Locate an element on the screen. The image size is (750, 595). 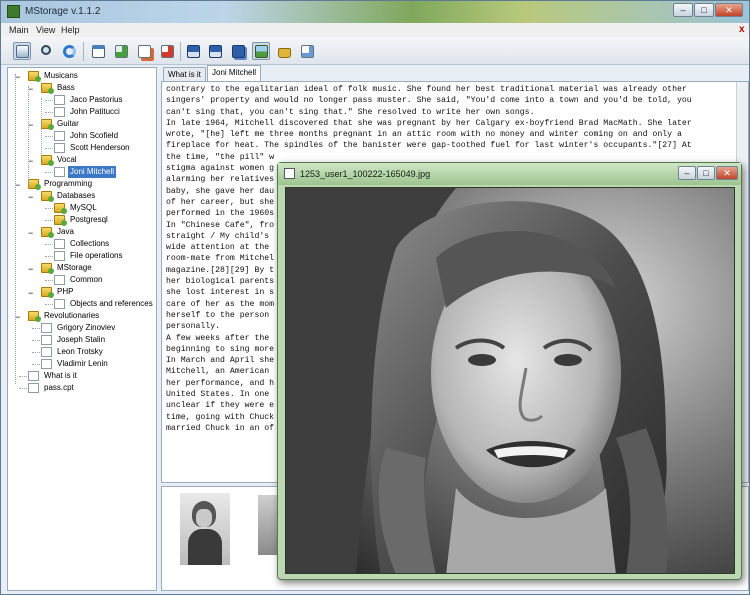
tree-item-label: pass.cpt is located at coordinates (59, 387).